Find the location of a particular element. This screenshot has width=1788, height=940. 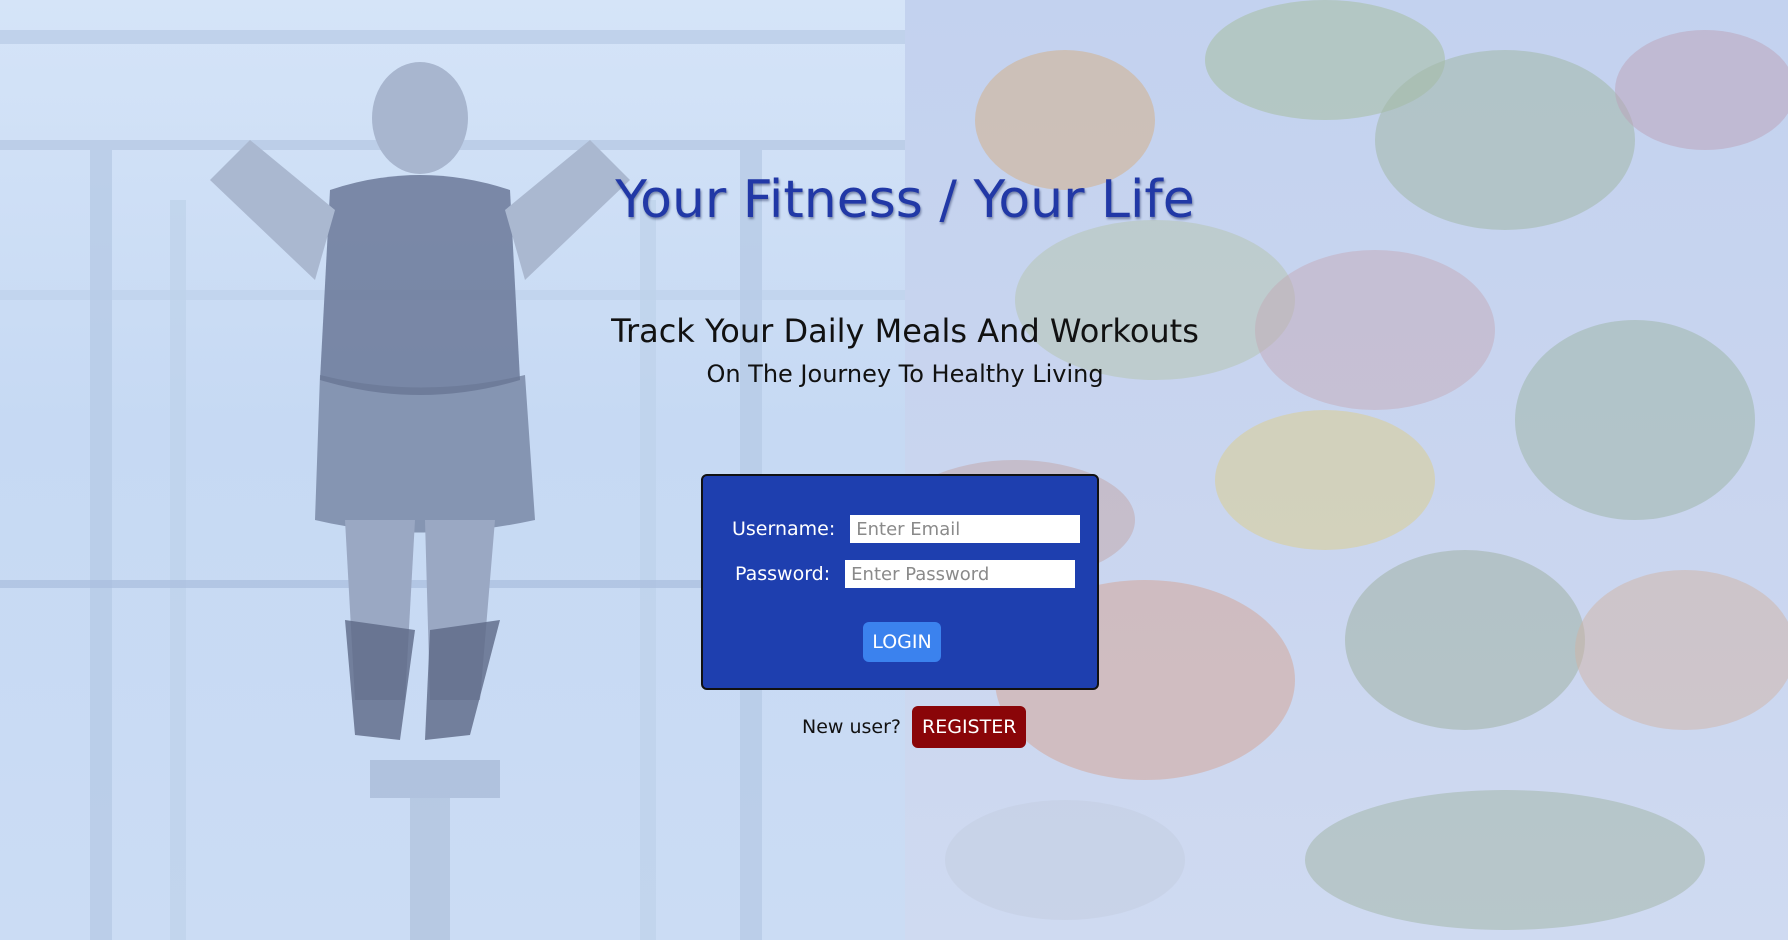

new-user-prompt: New user? is located at coordinates (852, 727).